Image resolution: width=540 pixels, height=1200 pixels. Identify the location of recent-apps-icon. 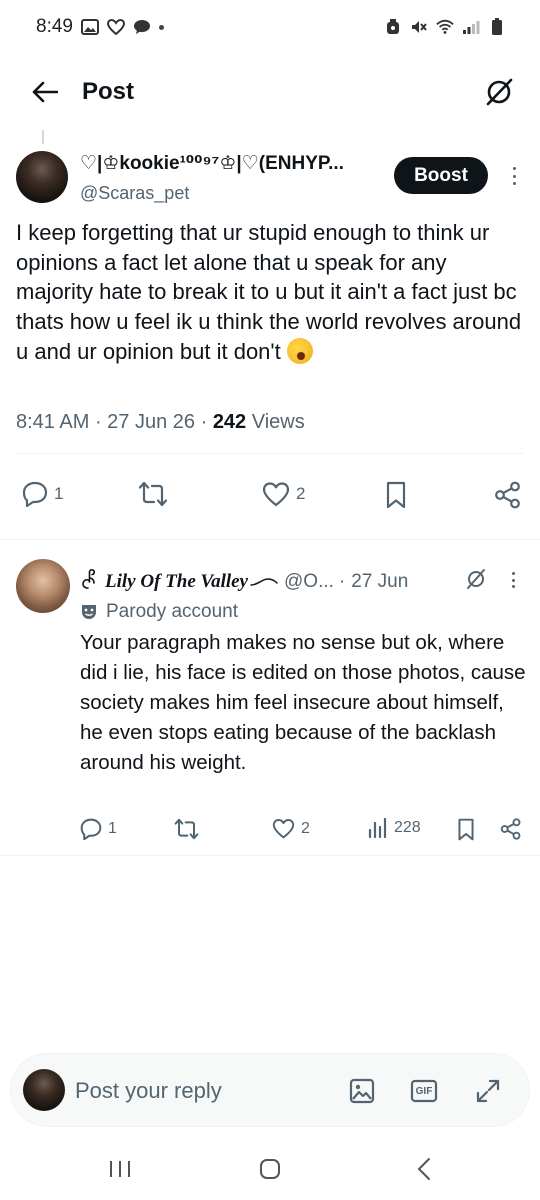
(120, 1169).